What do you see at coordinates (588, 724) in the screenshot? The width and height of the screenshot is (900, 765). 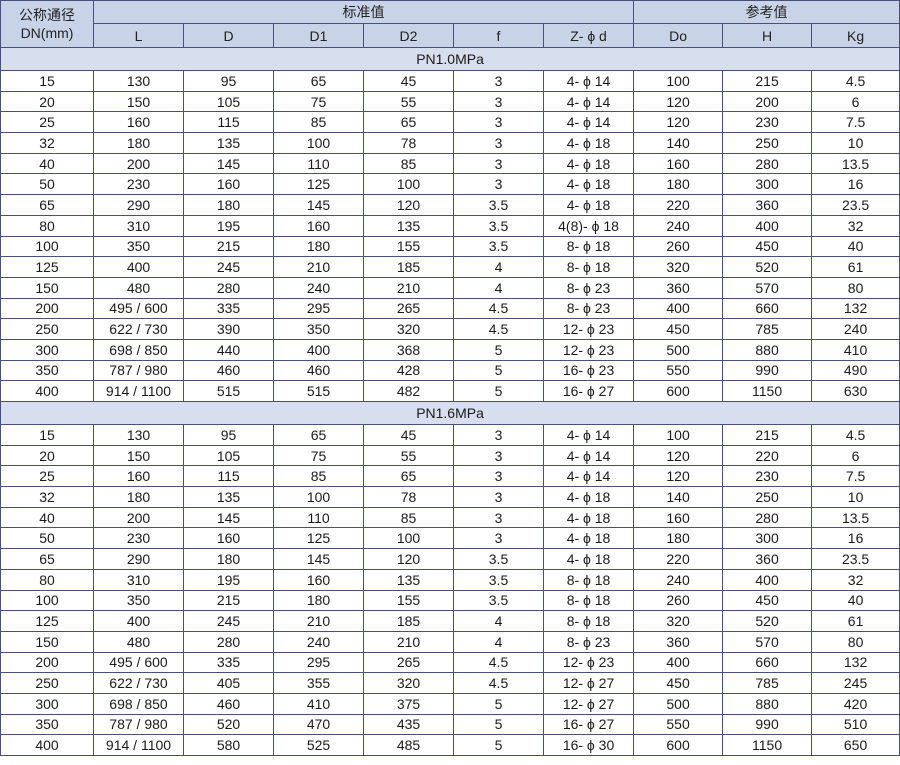 I see `table-cell: 16- ϕ 27` at bounding box center [588, 724].